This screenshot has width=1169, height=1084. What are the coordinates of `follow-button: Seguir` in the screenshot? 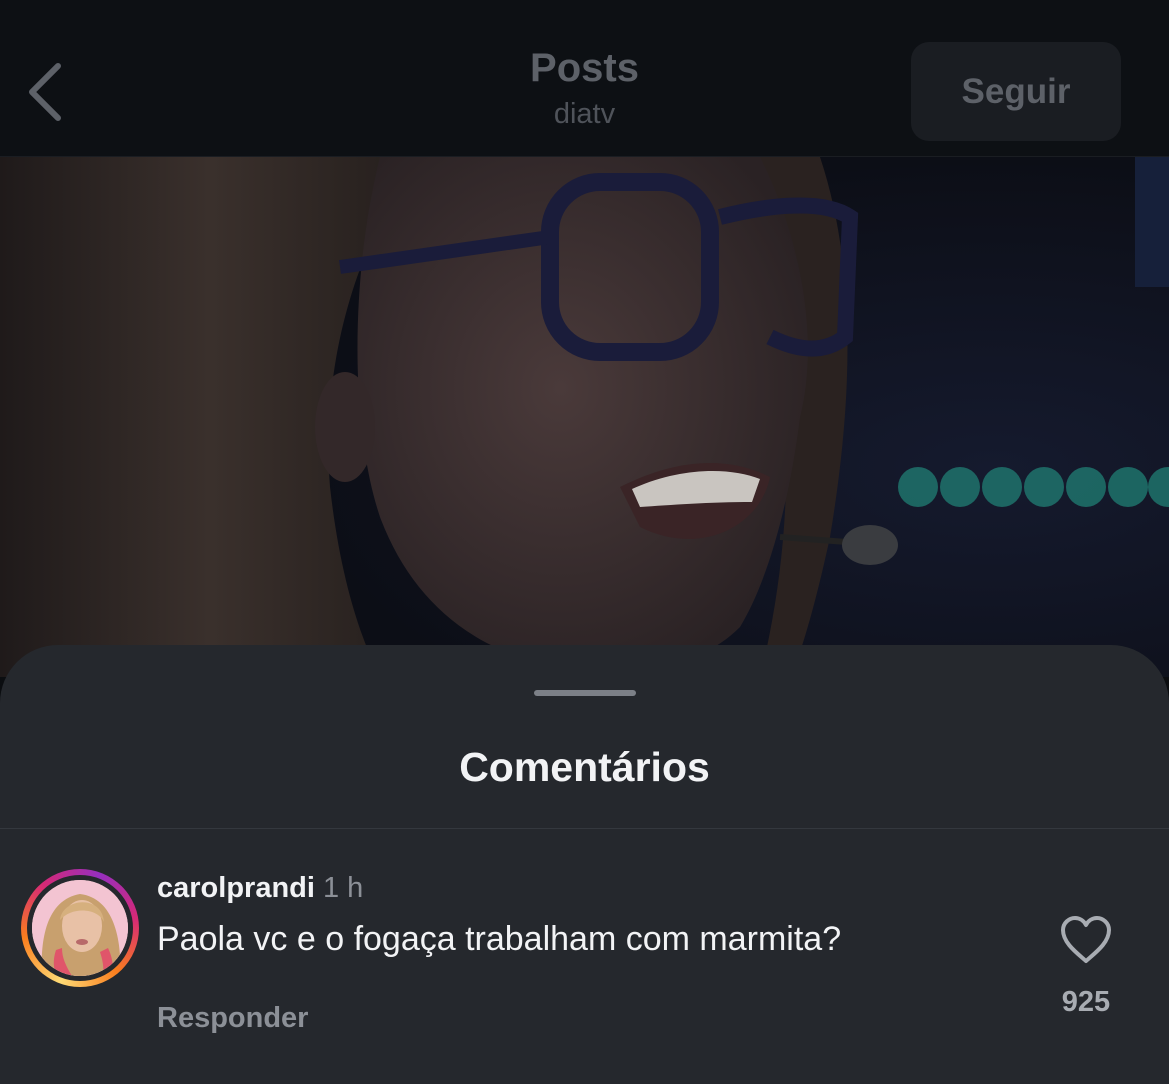 It's located at (1016, 91).